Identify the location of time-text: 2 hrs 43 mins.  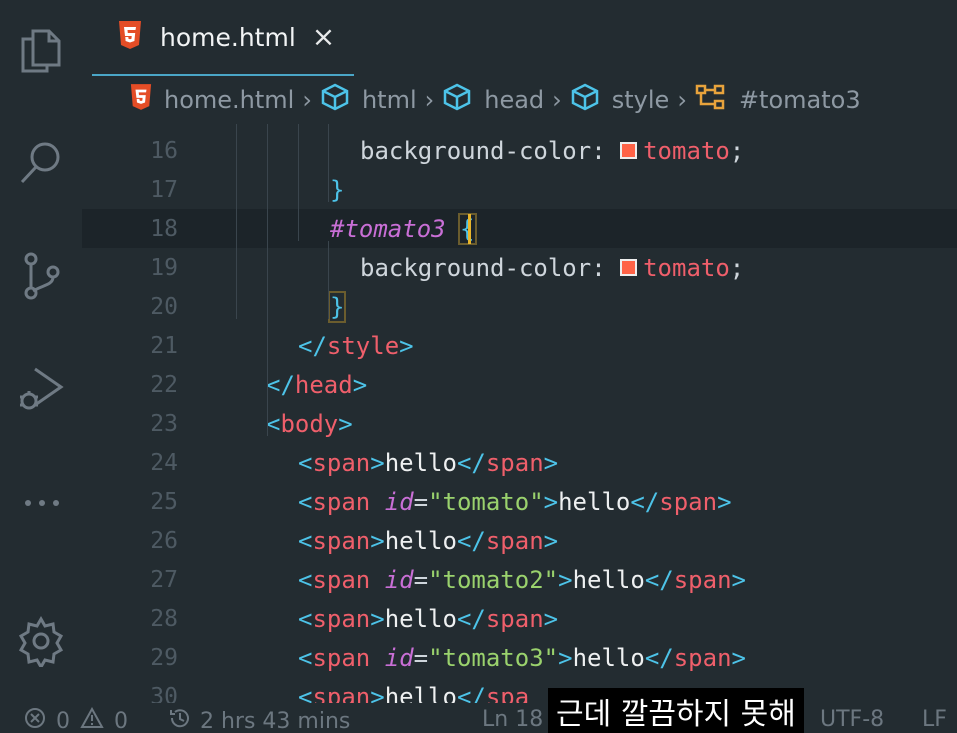
(275, 720).